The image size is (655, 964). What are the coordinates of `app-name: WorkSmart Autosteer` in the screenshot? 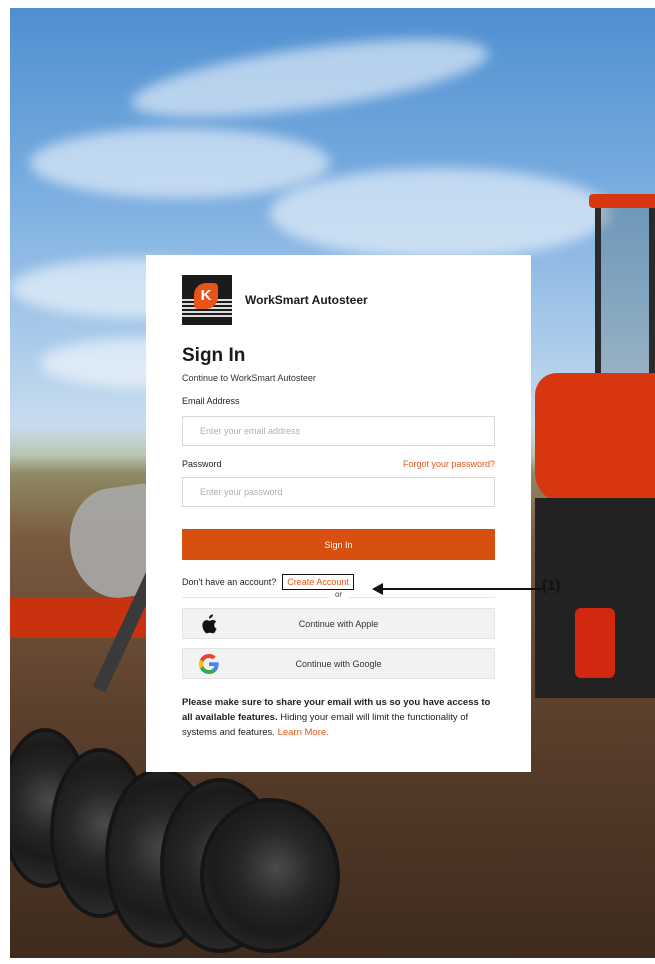 It's located at (306, 300).